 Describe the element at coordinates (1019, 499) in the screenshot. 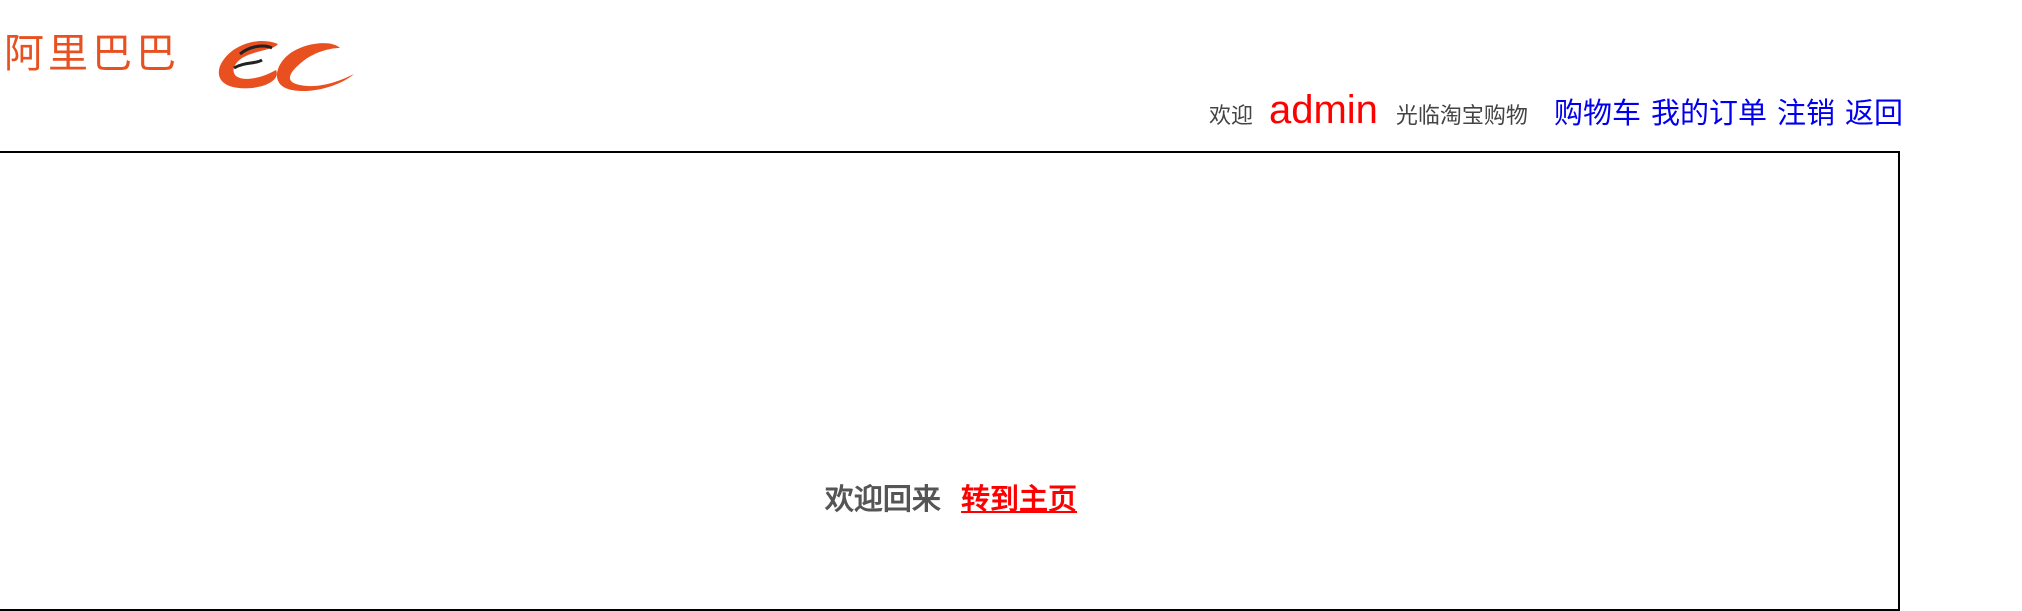

I see `home-link: 转到主页` at that location.